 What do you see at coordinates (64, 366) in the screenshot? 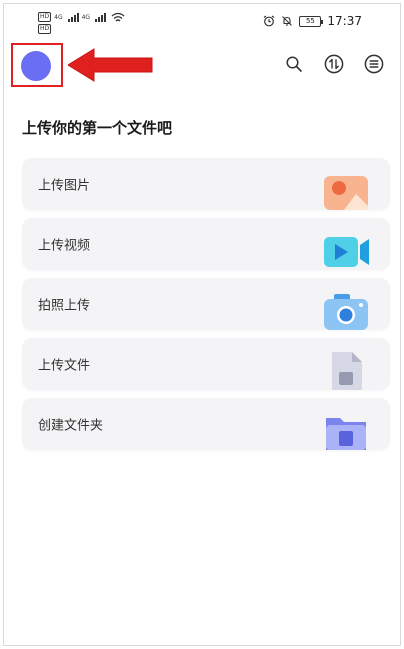
I see `upload-file-label: 上传文件` at bounding box center [64, 366].